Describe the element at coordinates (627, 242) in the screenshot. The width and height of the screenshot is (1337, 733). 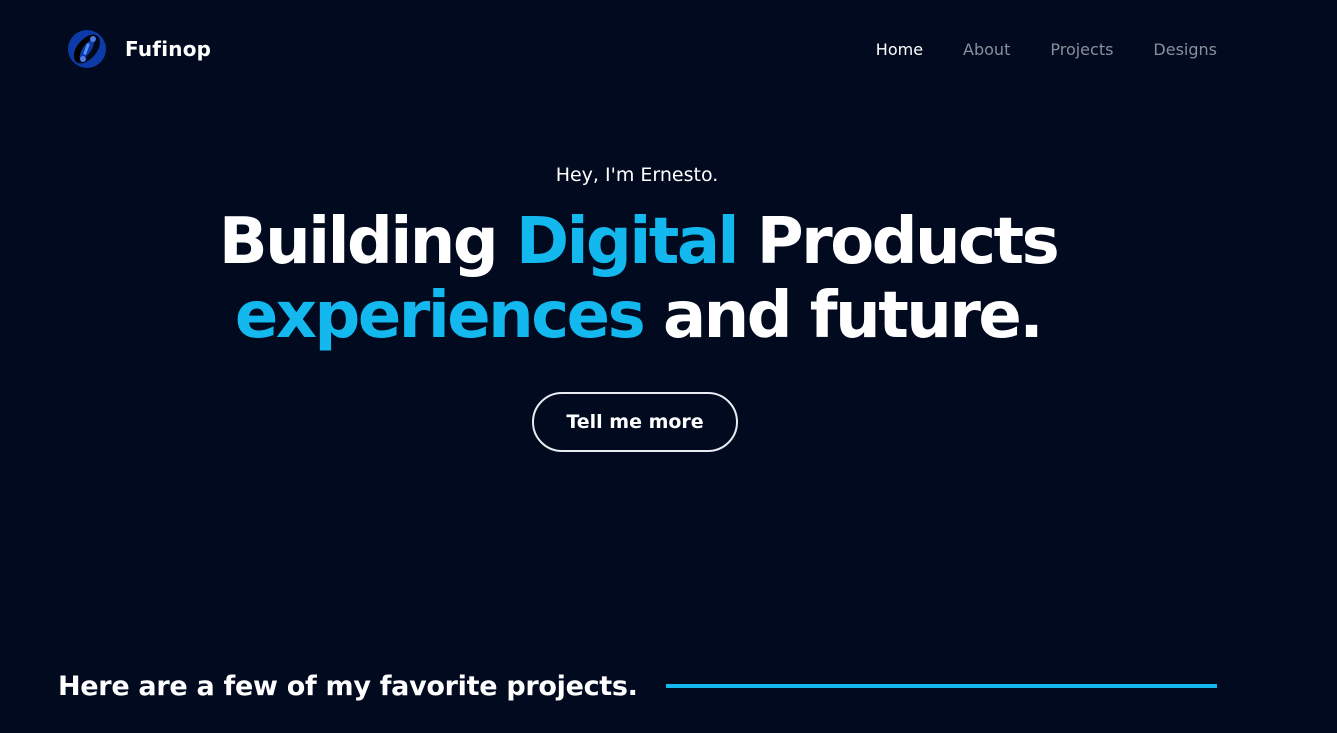
I see `headline-word-digital: Digital` at that location.